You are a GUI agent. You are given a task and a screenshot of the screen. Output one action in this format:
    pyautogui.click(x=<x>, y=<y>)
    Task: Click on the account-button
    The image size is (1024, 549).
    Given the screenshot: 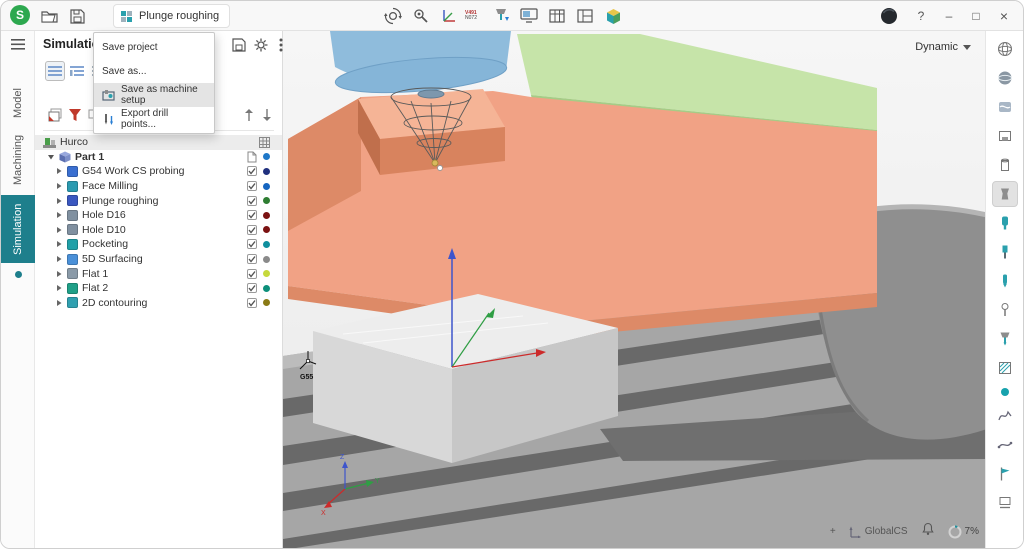 What is the action you would take?
    pyautogui.click(x=889, y=16)
    